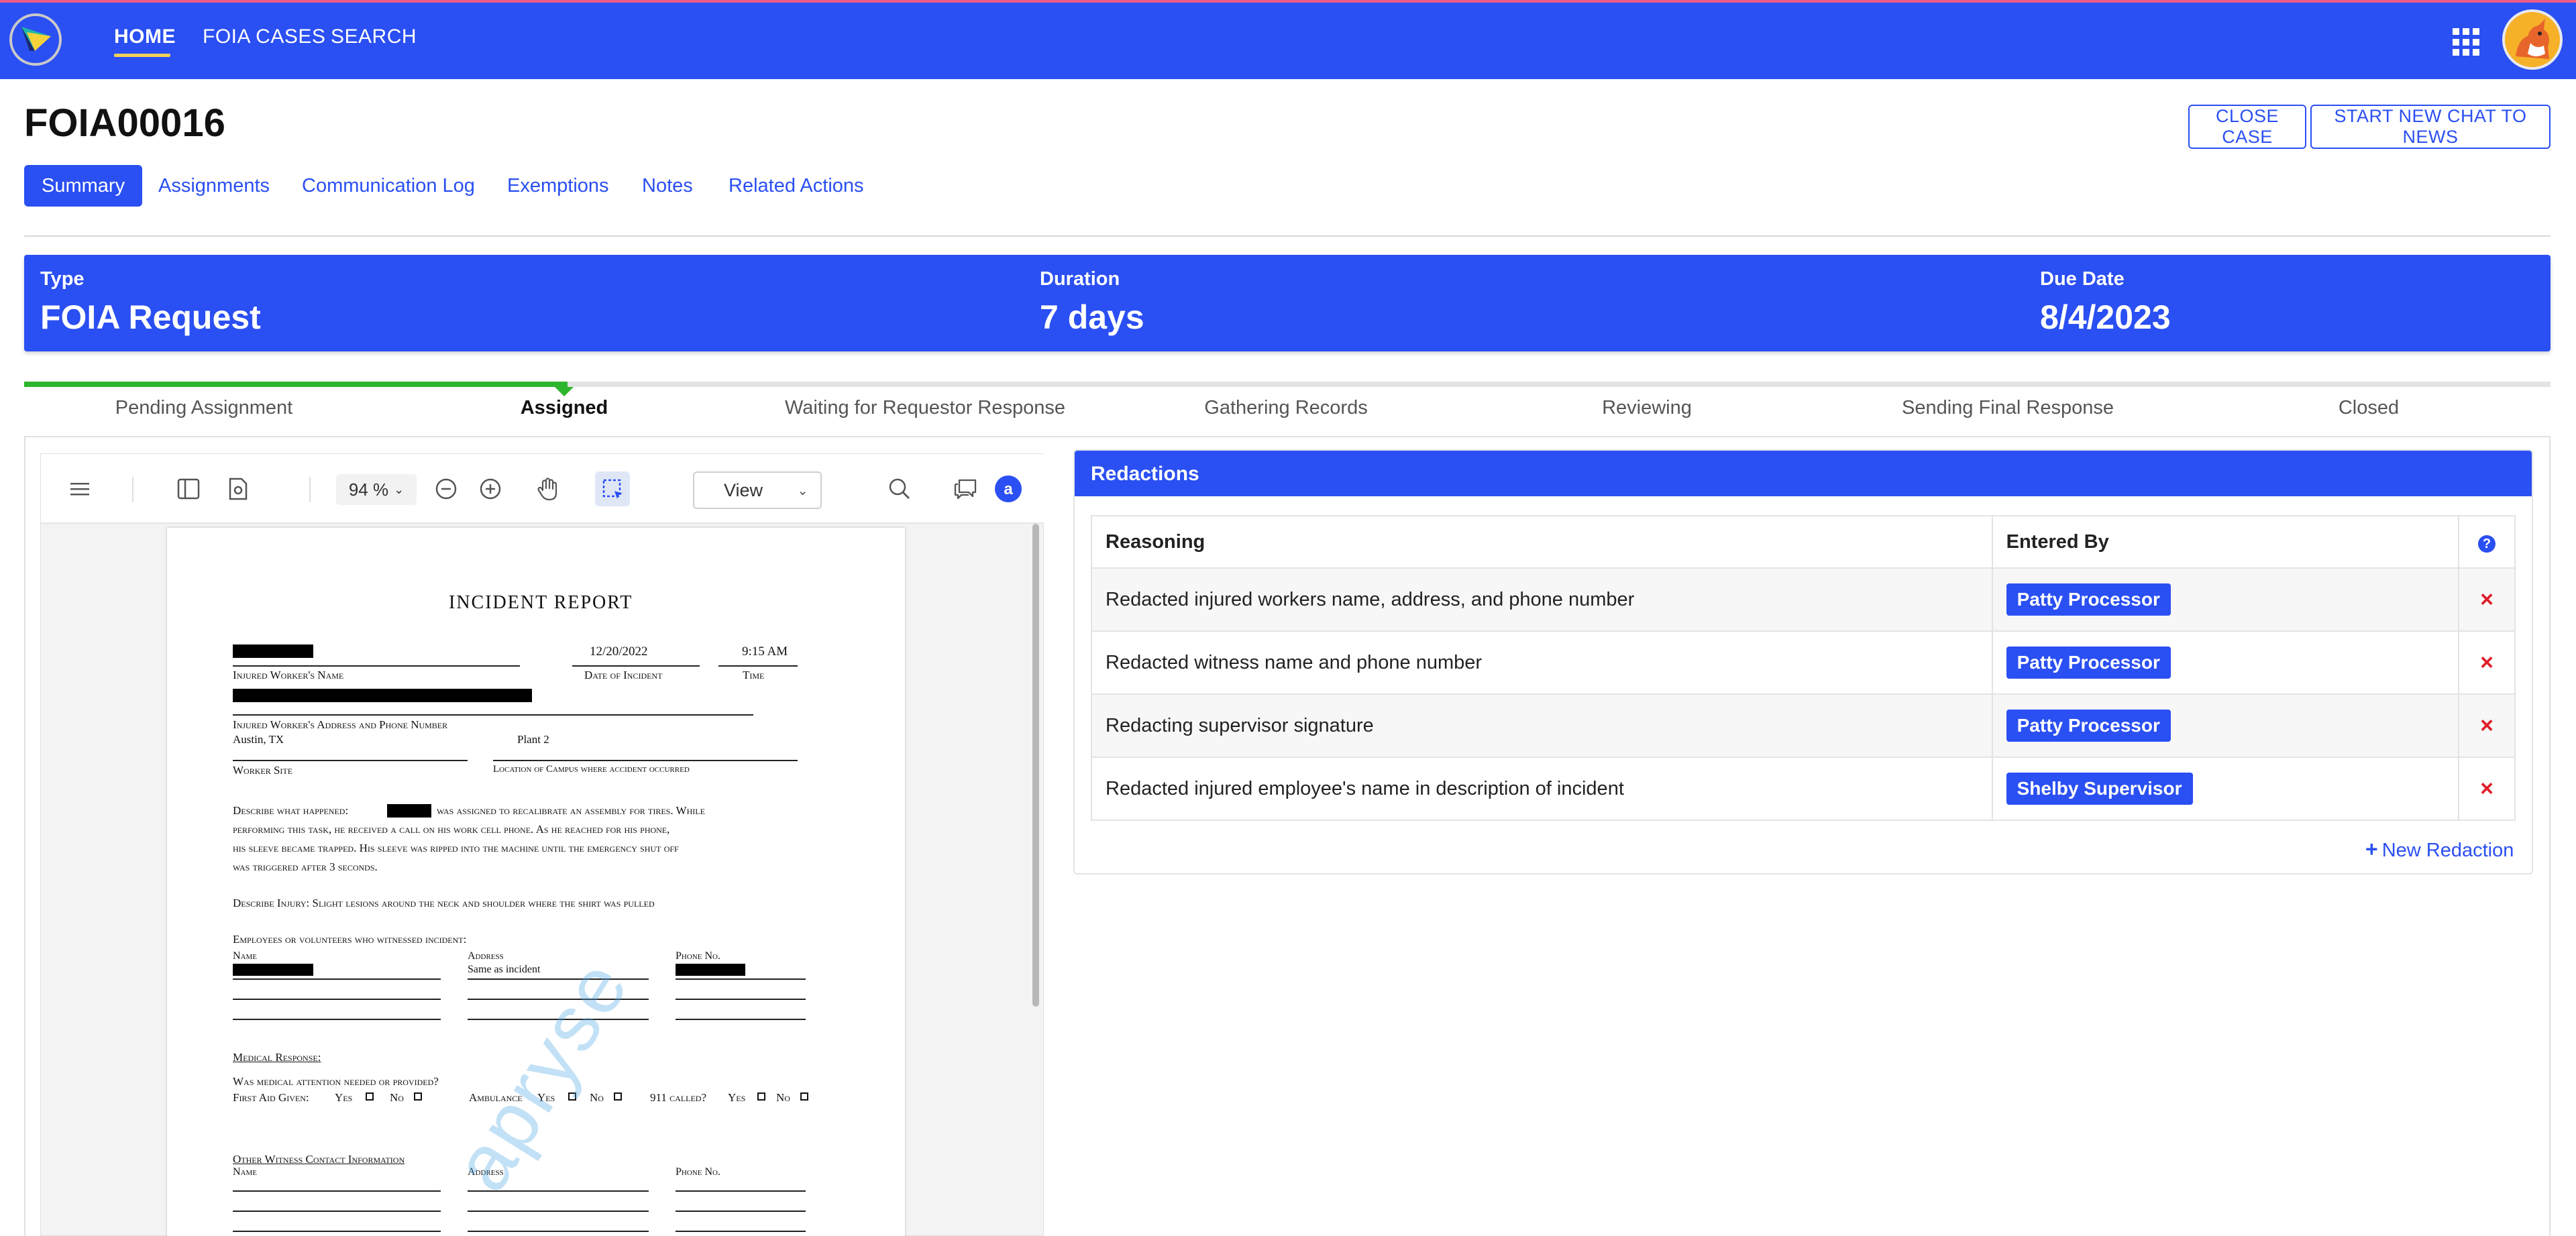 The height and width of the screenshot is (1236, 2576). What do you see at coordinates (2439, 849) in the screenshot?
I see `new-redaction-button: + New Redaction` at bounding box center [2439, 849].